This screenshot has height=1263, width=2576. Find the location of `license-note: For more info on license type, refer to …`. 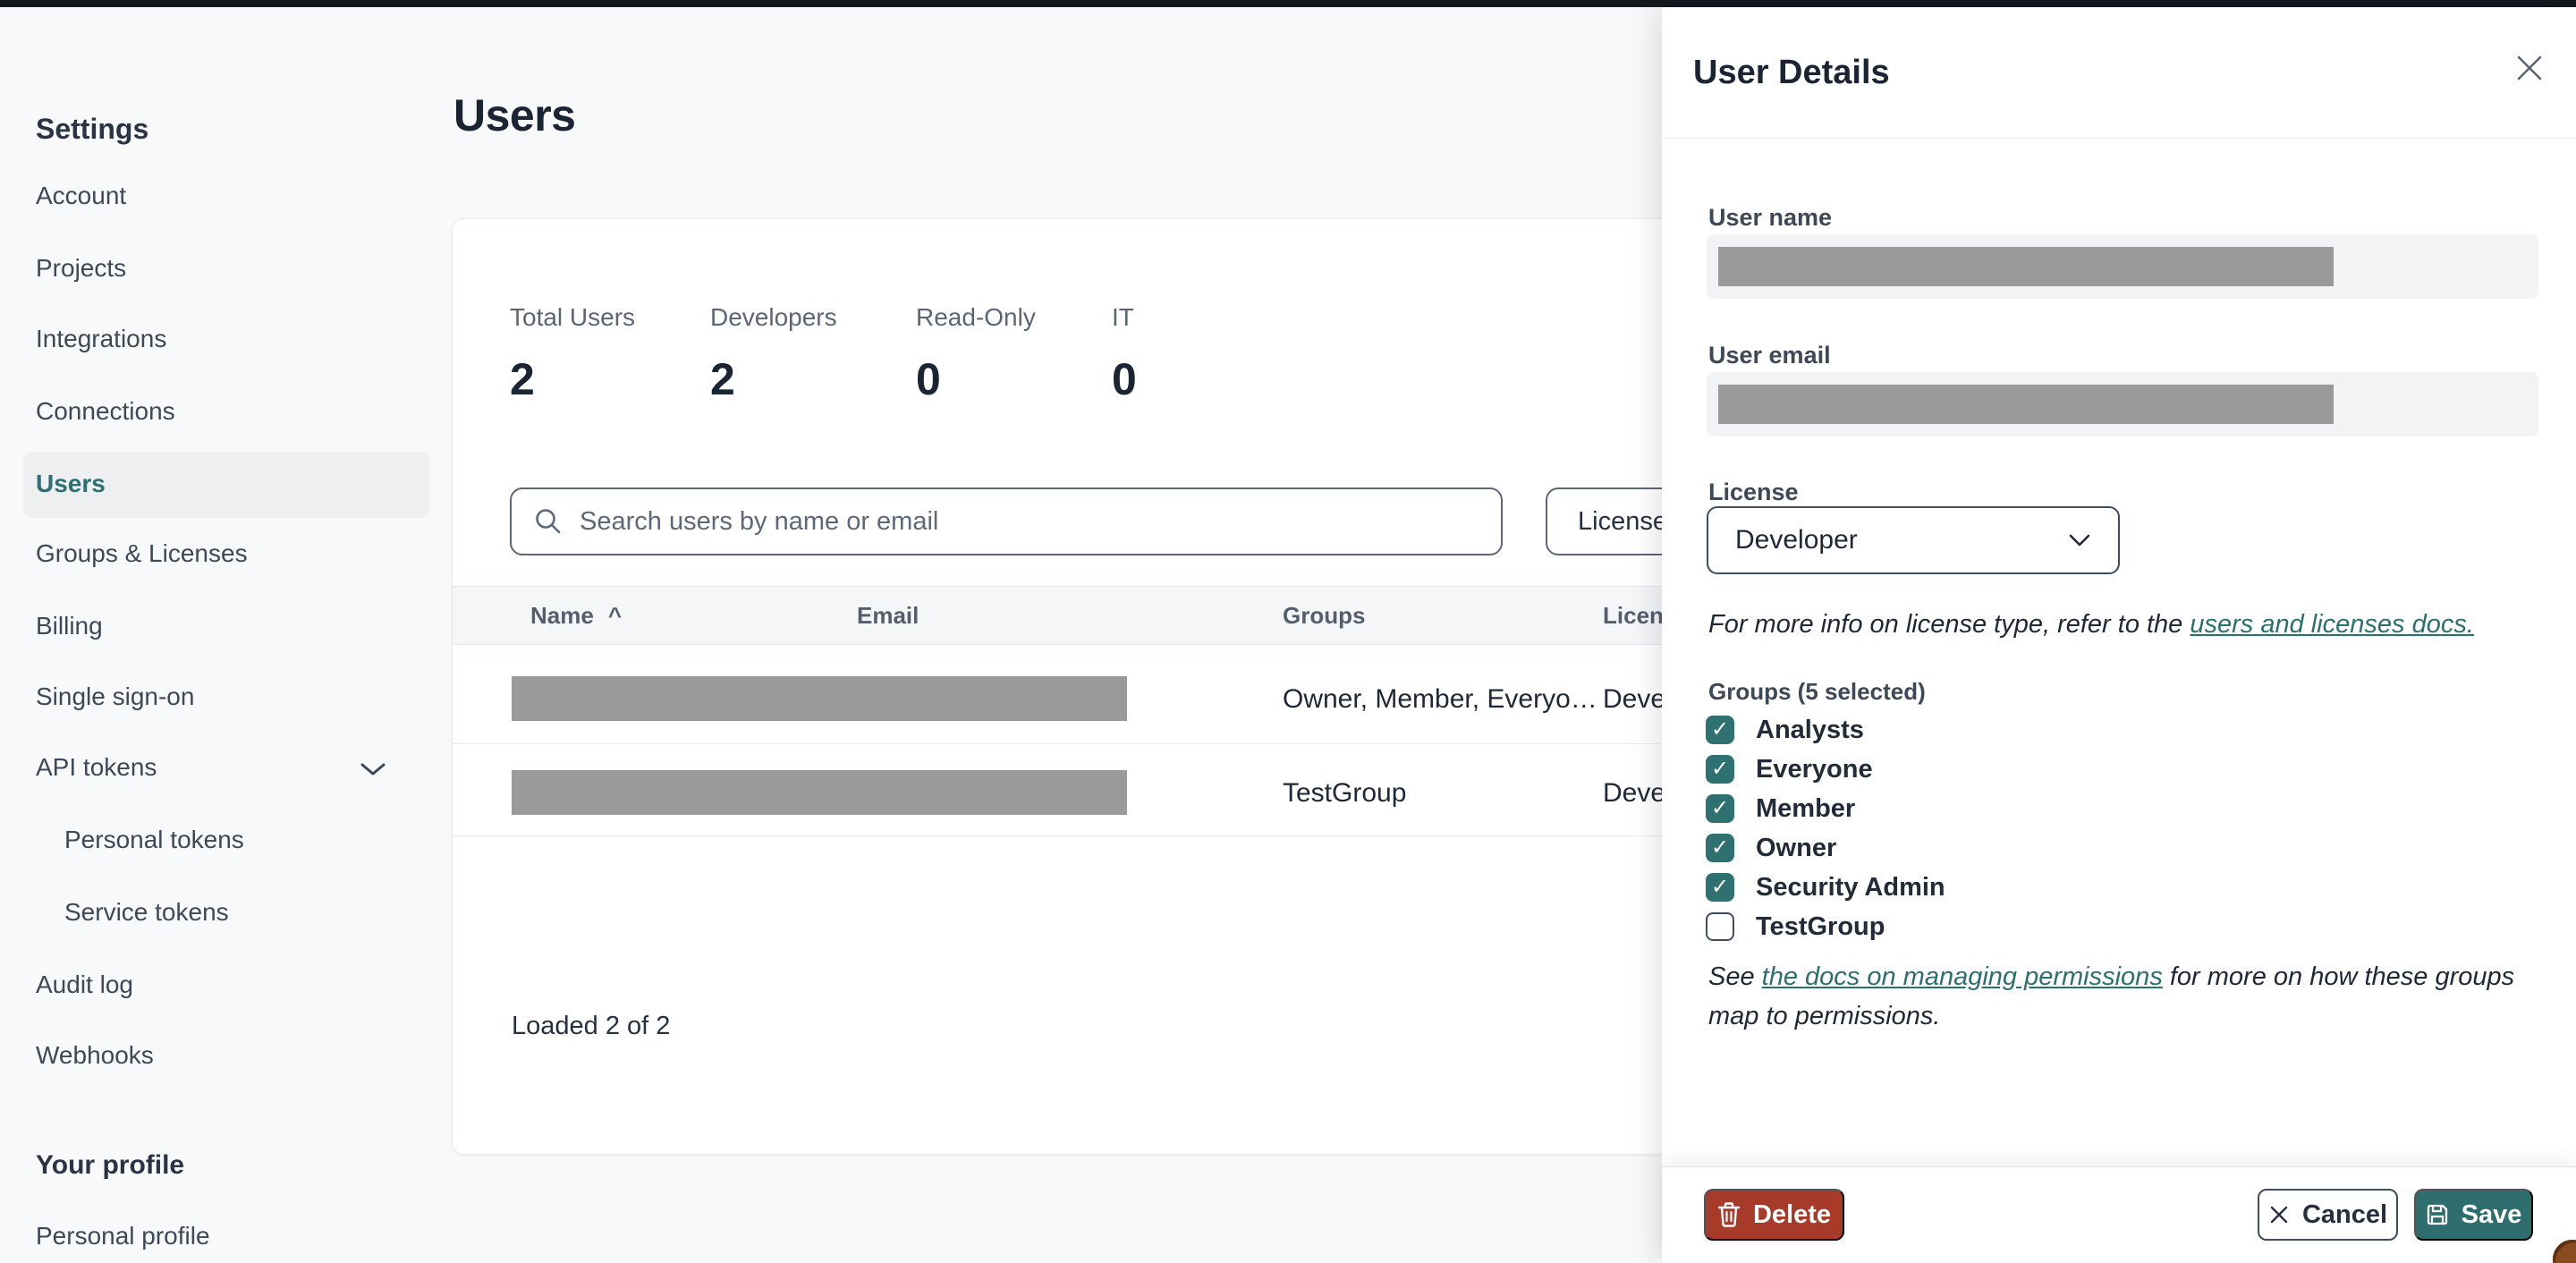

license-note: For more info on license type, refer to … is located at coordinates (2091, 624).